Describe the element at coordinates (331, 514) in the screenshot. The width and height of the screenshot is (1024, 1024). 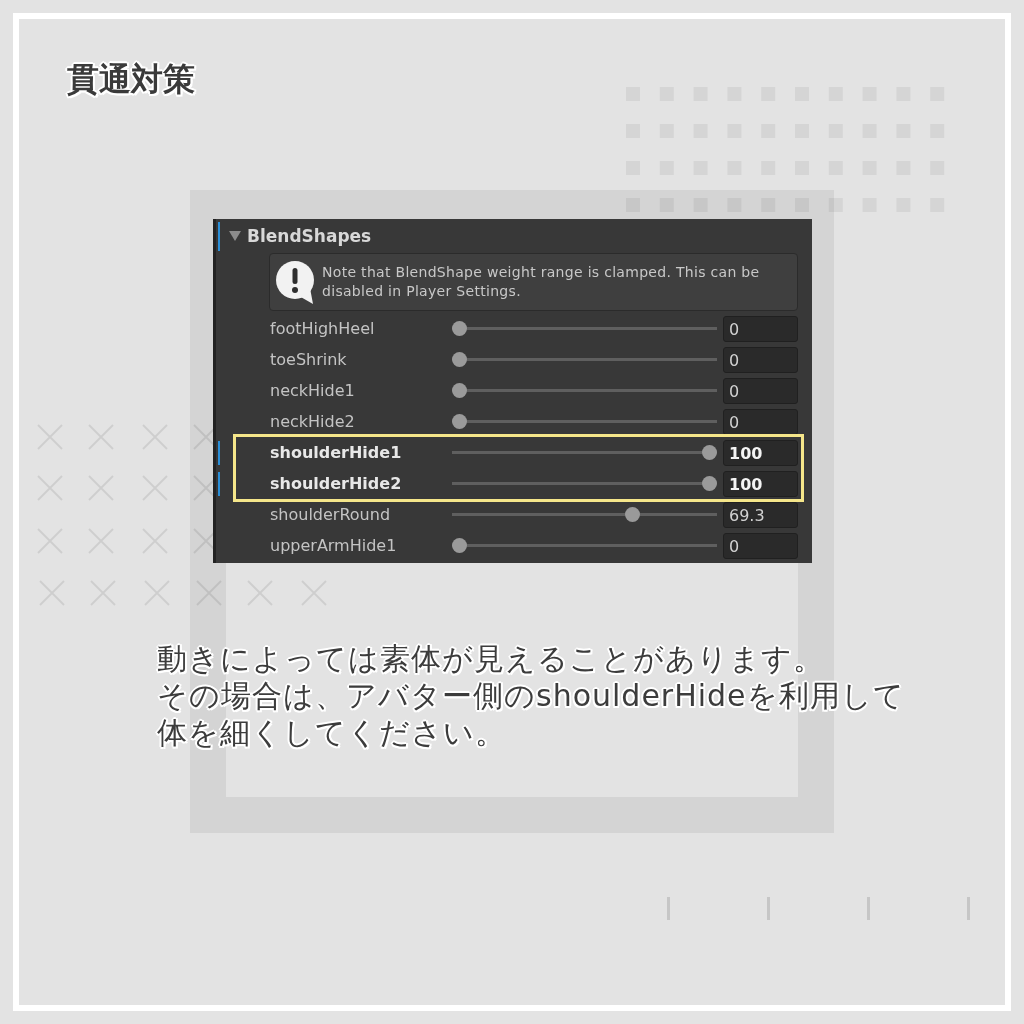
I see `blendshape-label: shoulderRound` at that location.